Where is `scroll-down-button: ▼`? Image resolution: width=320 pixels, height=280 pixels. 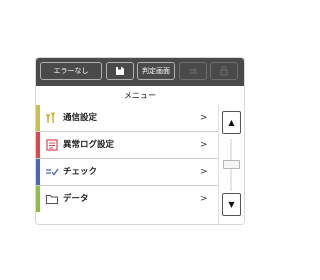
scroll-down-button: ▼ is located at coordinates (231, 204).